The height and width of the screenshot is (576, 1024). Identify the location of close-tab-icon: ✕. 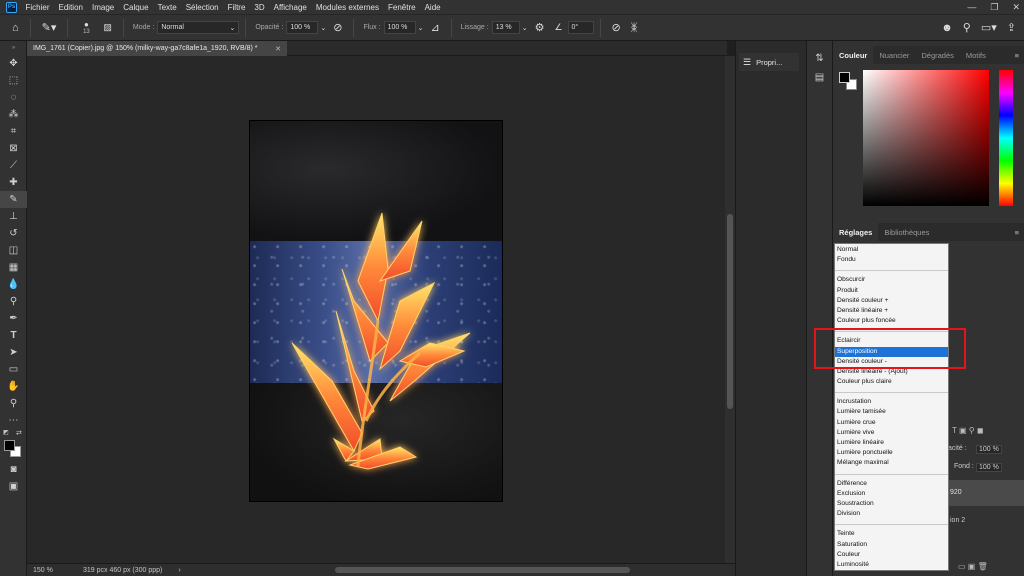
(278, 49).